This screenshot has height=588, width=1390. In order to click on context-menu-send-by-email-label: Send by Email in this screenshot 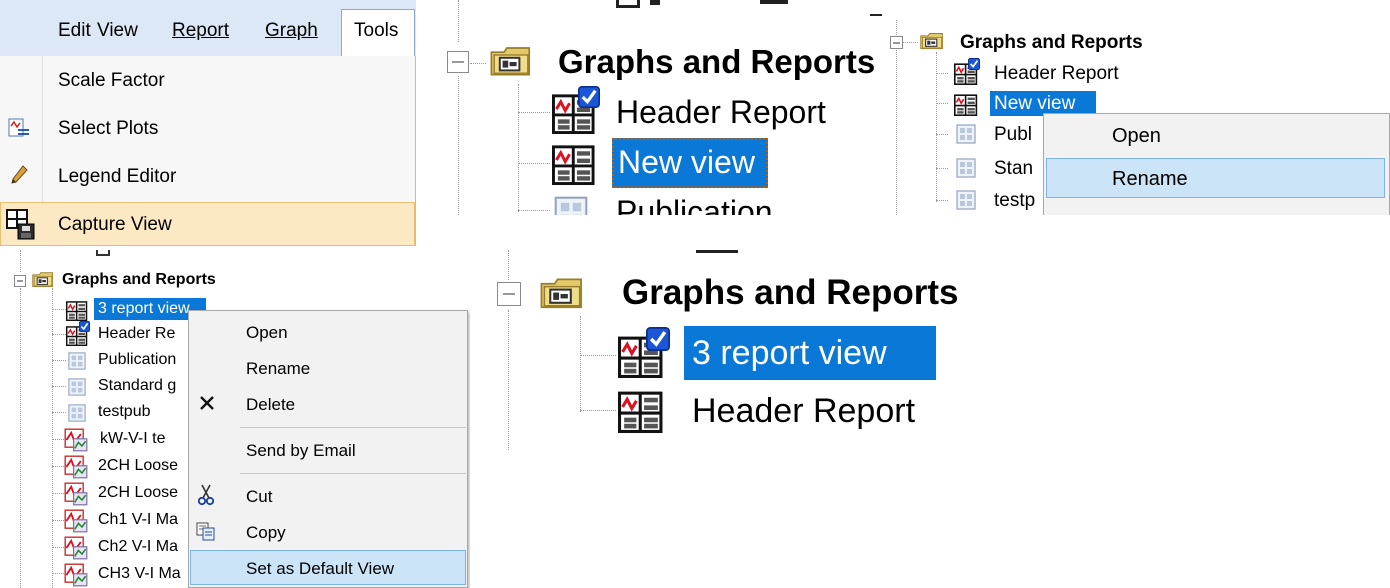, I will do `click(301, 450)`.